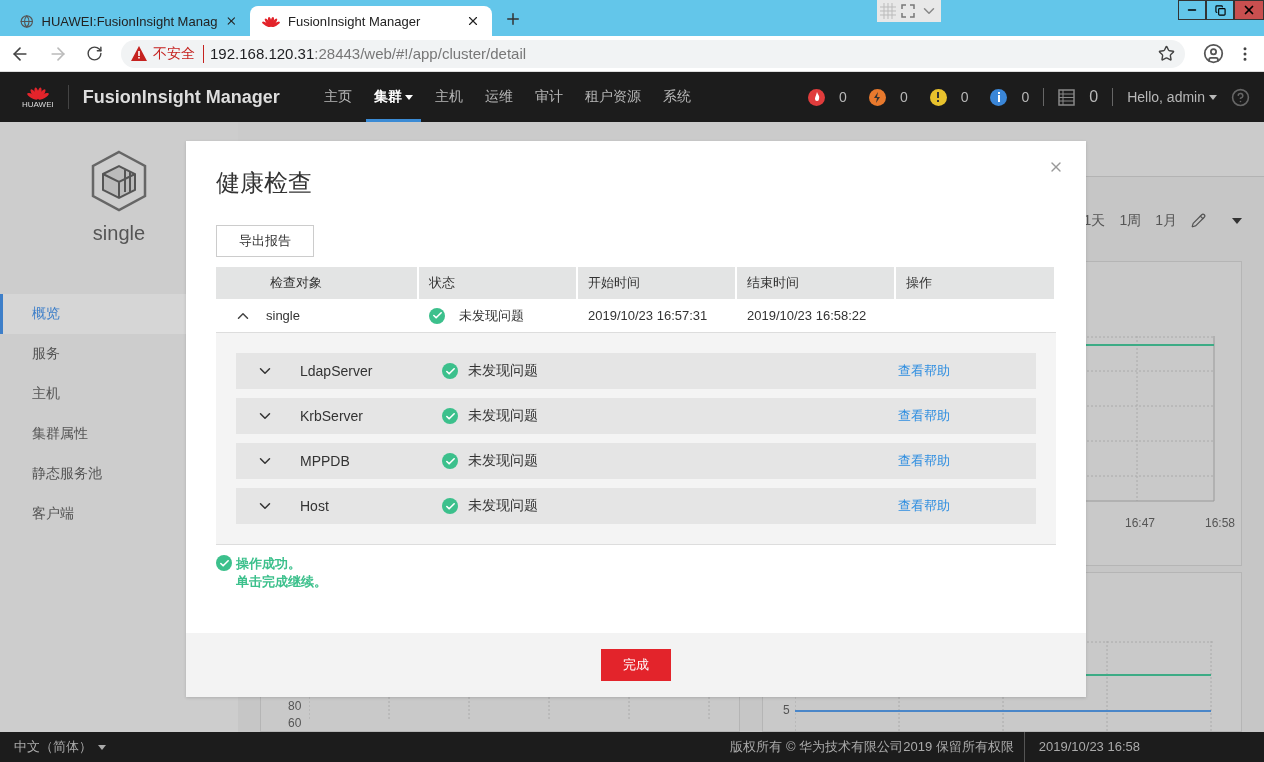  What do you see at coordinates (657, 283) in the screenshot?
I see `column-header: 开始时间` at bounding box center [657, 283].